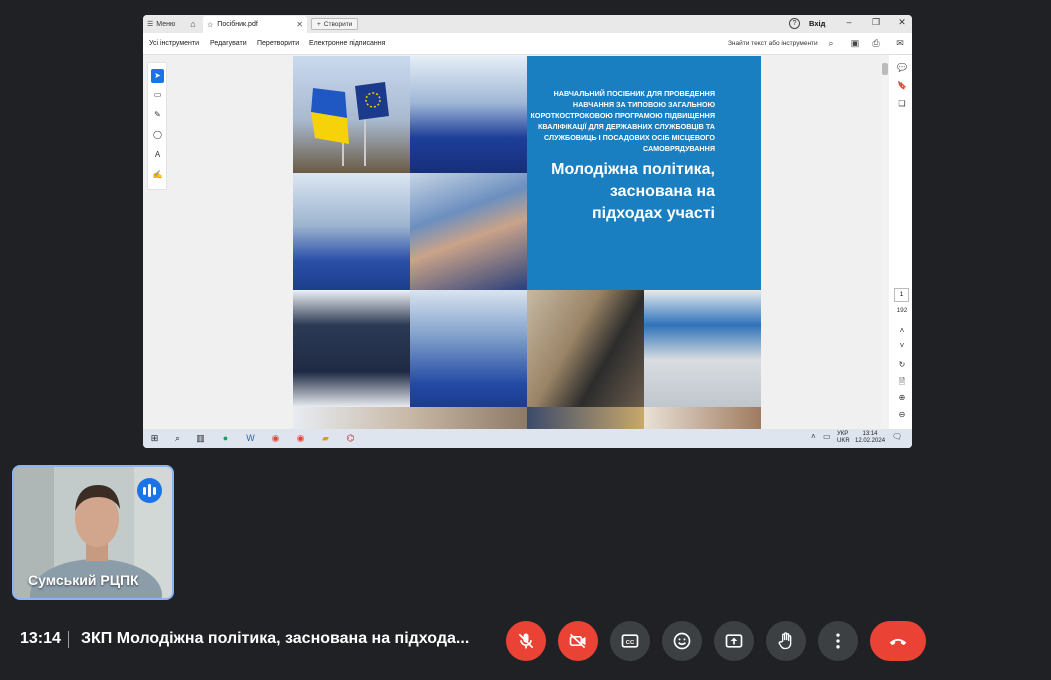  What do you see at coordinates (902, 103) in the screenshot?
I see `pages-icon: ❏` at bounding box center [902, 103].